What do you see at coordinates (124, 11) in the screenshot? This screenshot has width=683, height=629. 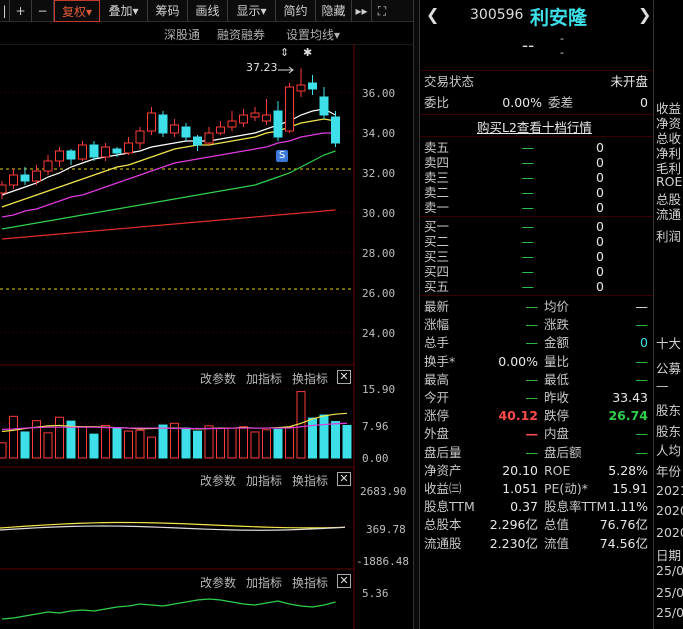 I see `overlay-dropdown: 叠加▾` at bounding box center [124, 11].